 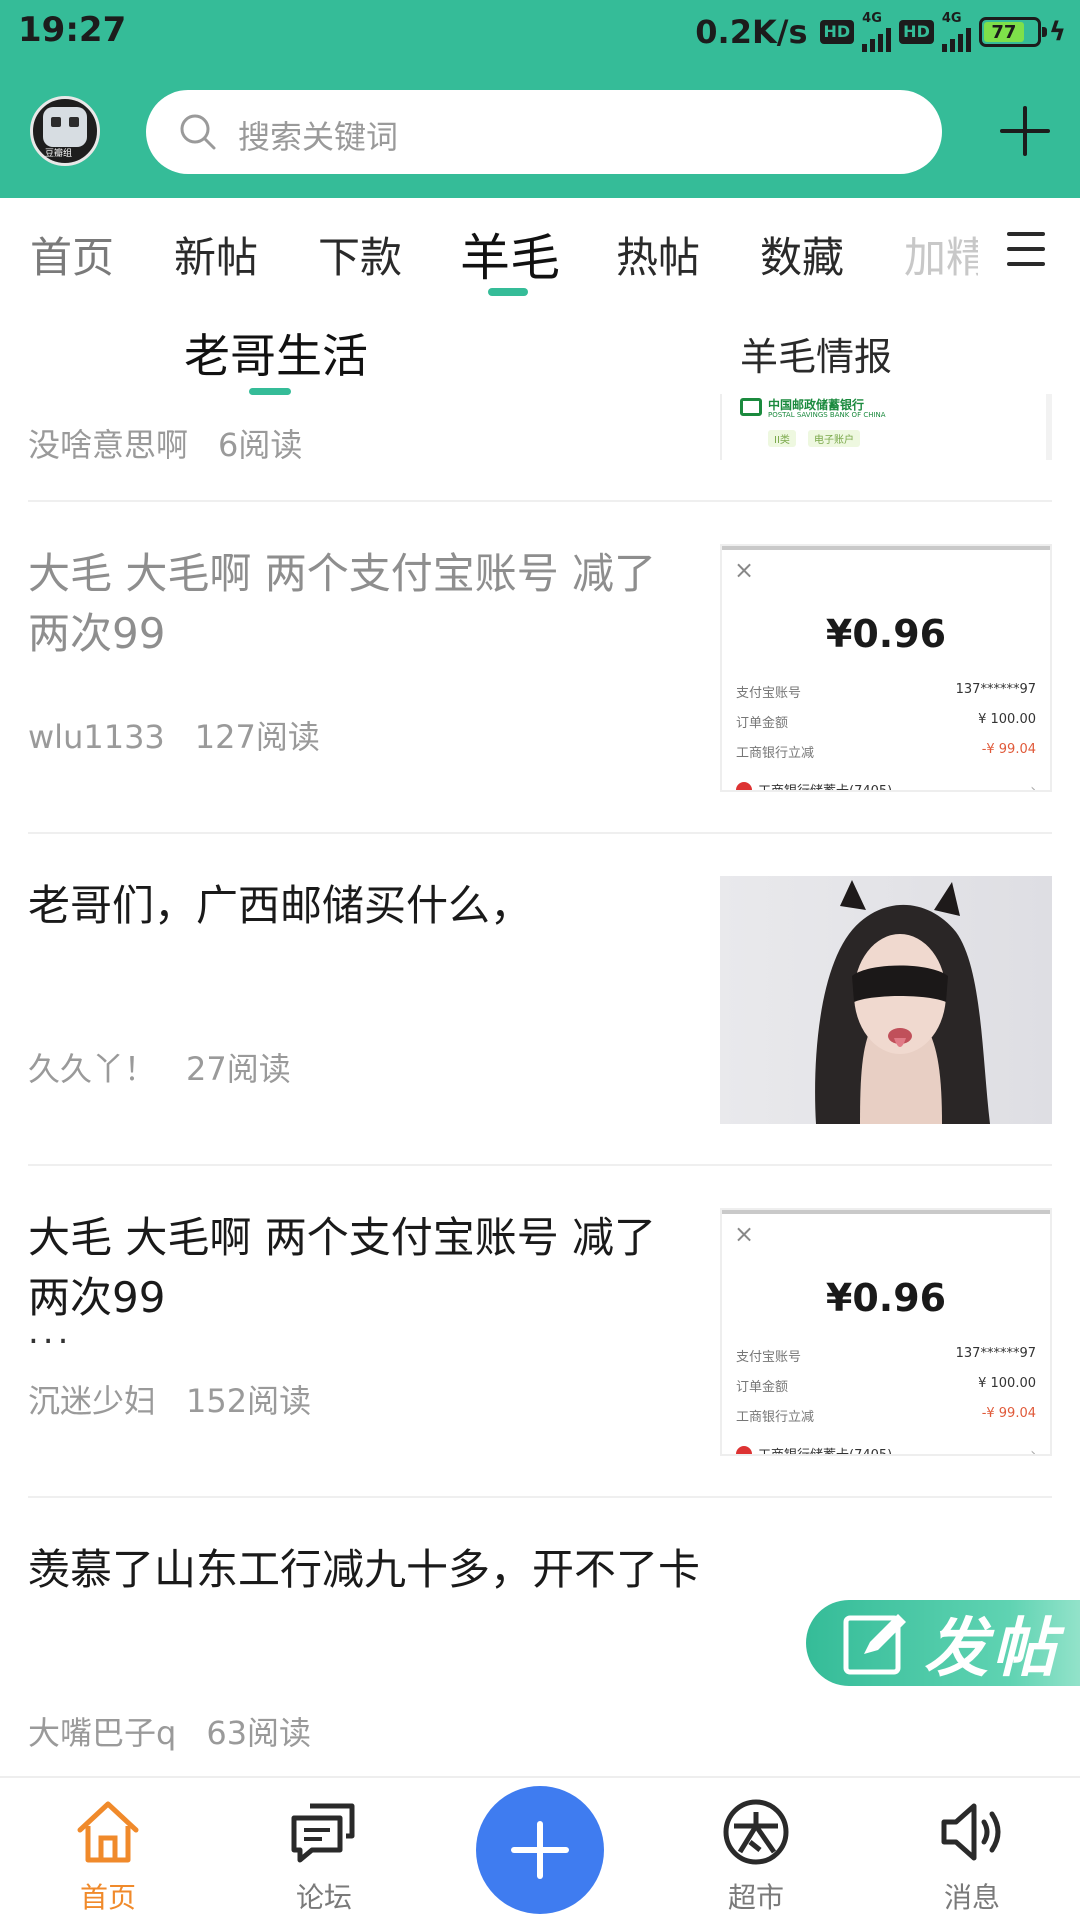 I want to click on nav-market: 超市, so click(x=756, y=1856).